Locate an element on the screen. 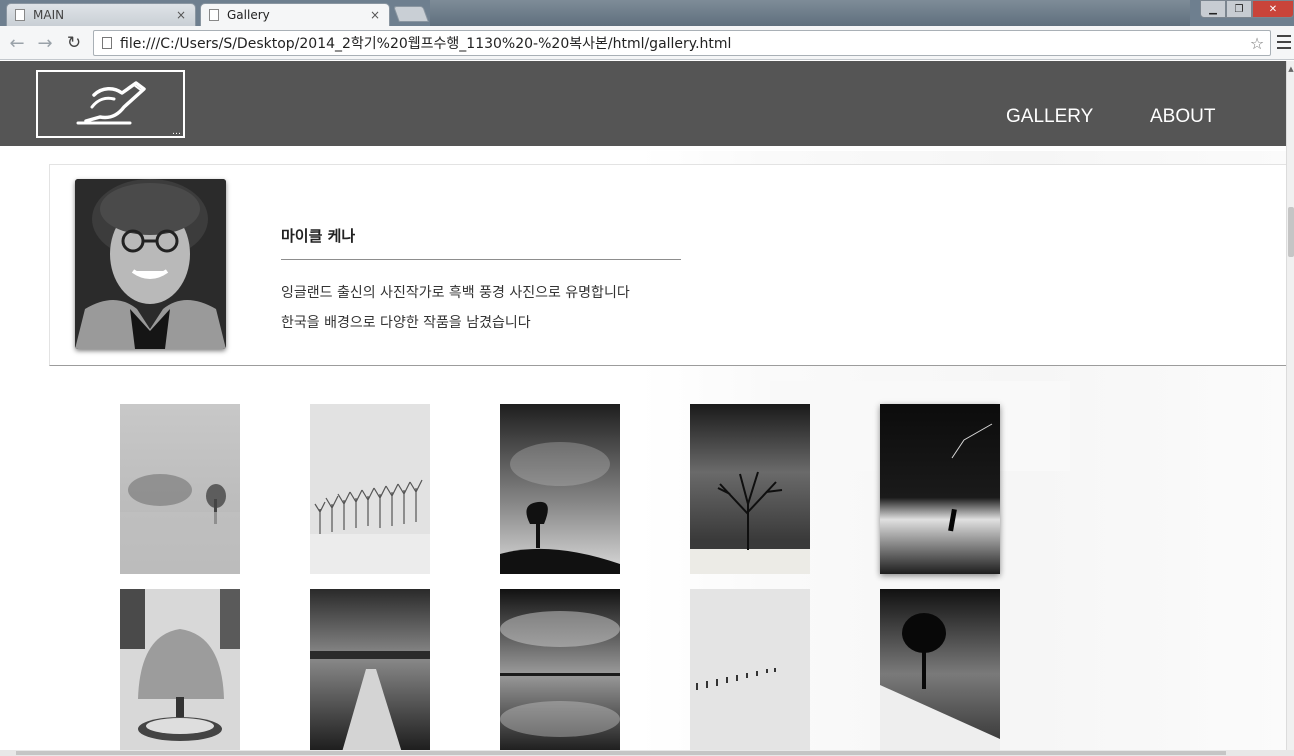 The width and height of the screenshot is (1294, 756). divider is located at coordinates (481, 259).